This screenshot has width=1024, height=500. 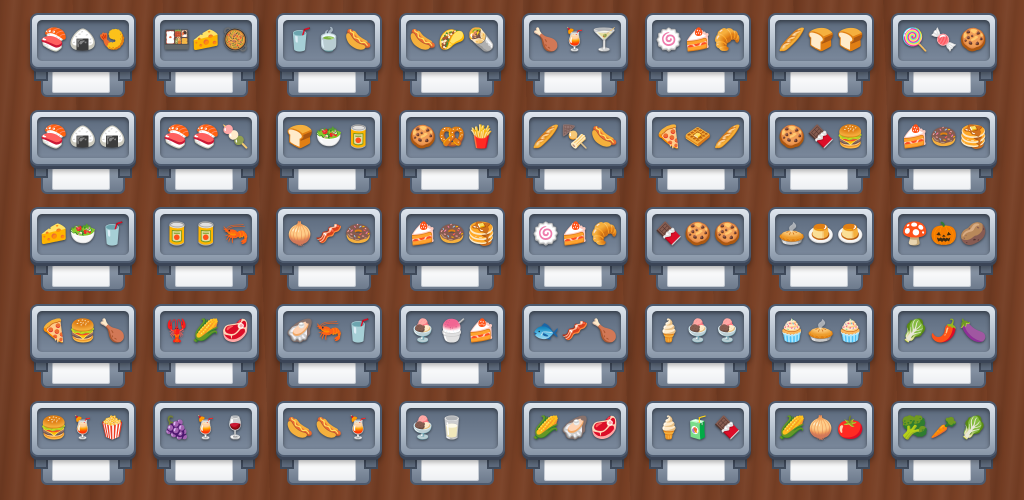 I want to click on food-shelf: 🐟 🥓 🍗, so click(x=575, y=346).